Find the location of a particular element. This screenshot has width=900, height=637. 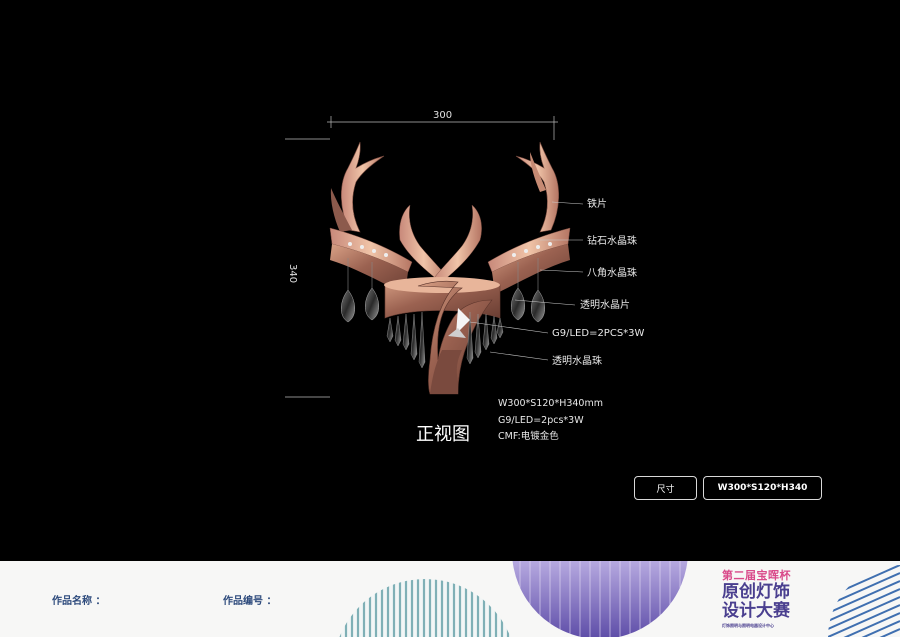

size-value-cell: W300*S120*H340 is located at coordinates (762, 488).